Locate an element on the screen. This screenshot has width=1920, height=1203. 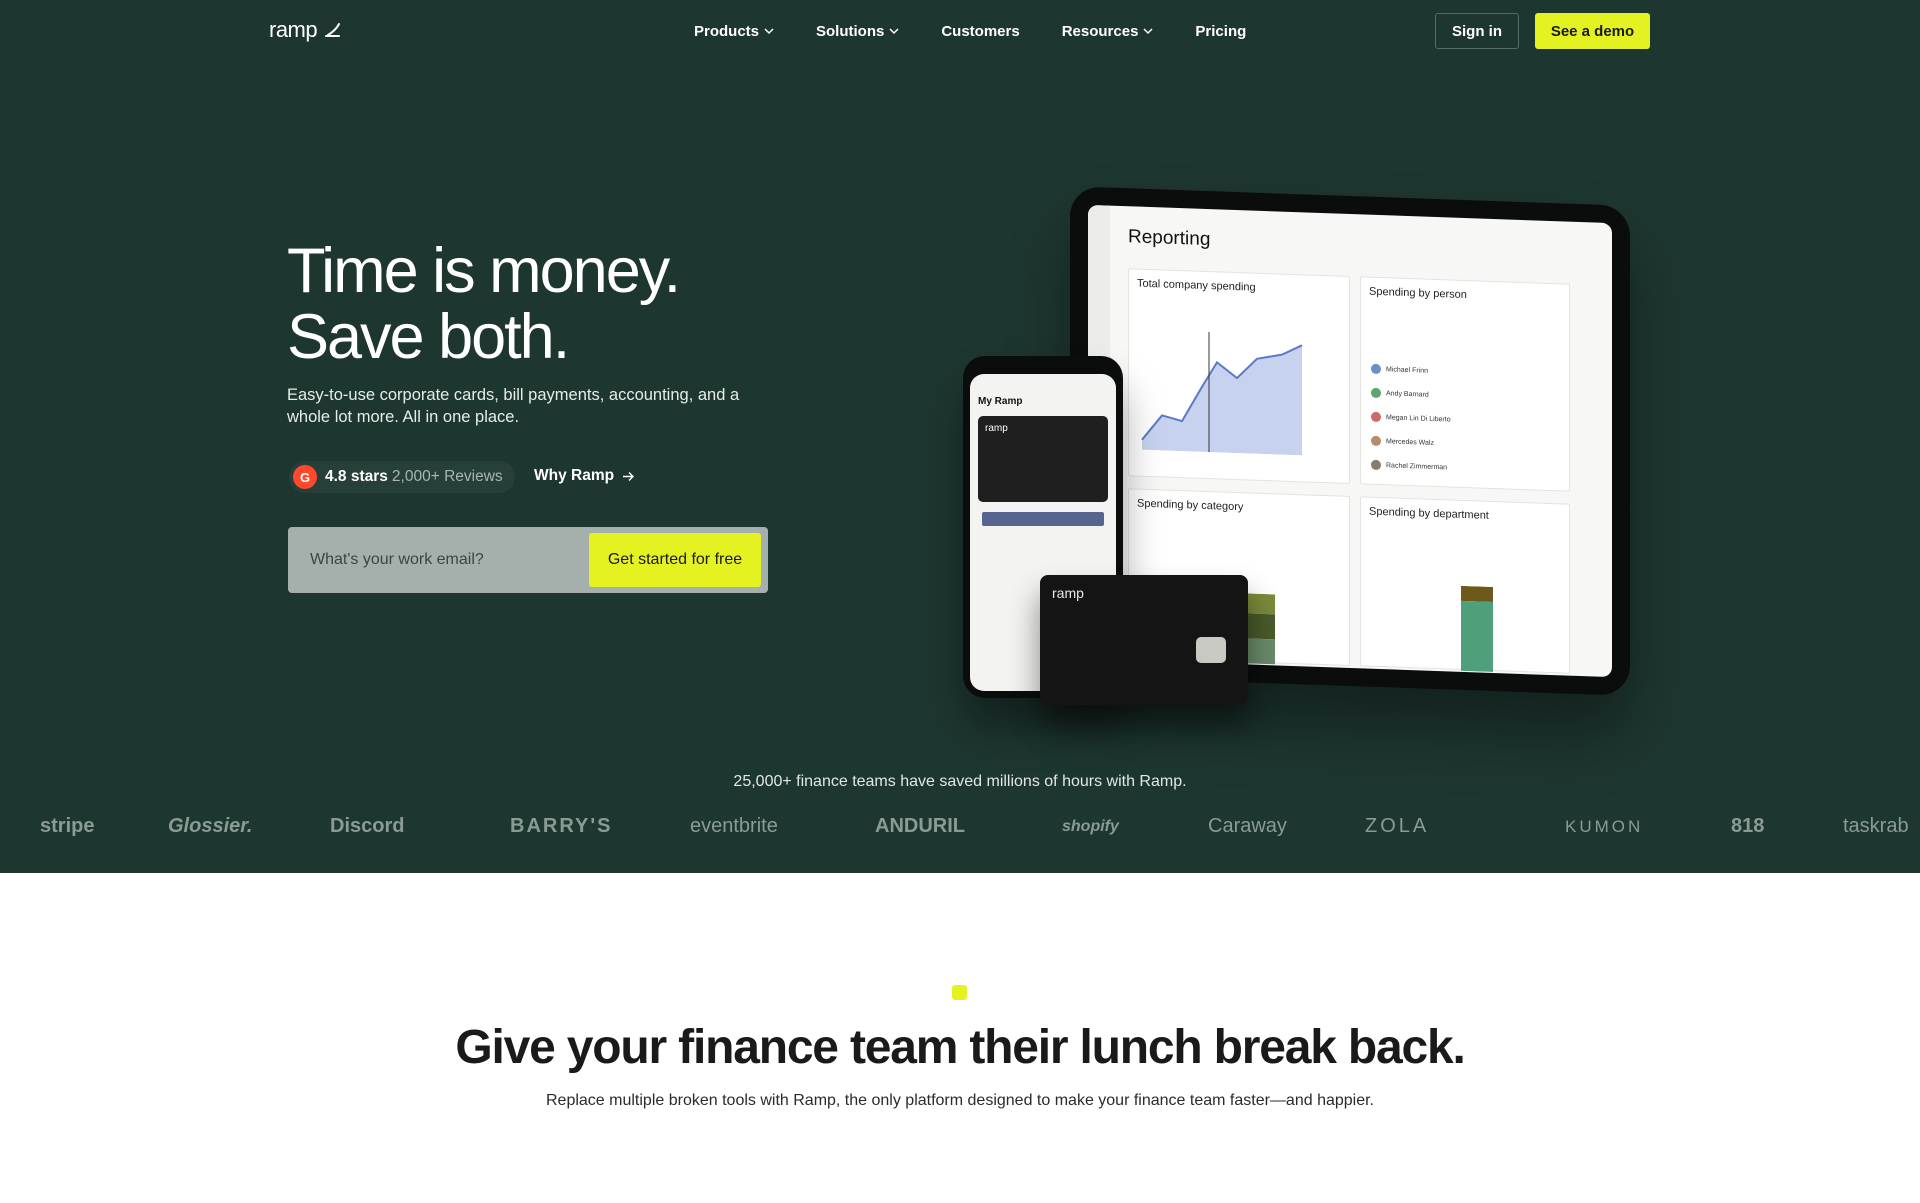
nav-pricing: Pricing is located at coordinates (1220, 31).